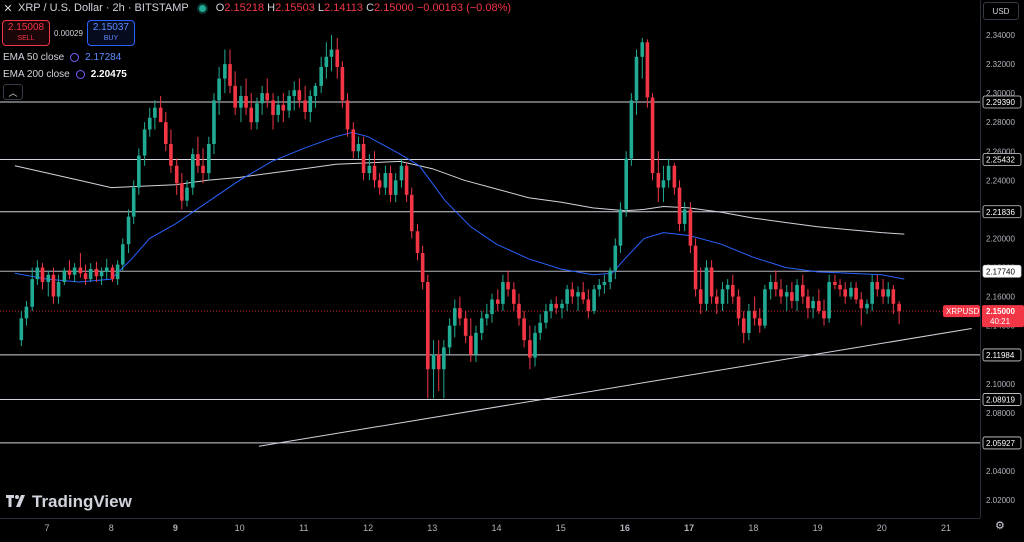  Describe the element at coordinates (62, 57) in the screenshot. I see `indicator-ema50: EMA 50 close 2.17284` at that location.